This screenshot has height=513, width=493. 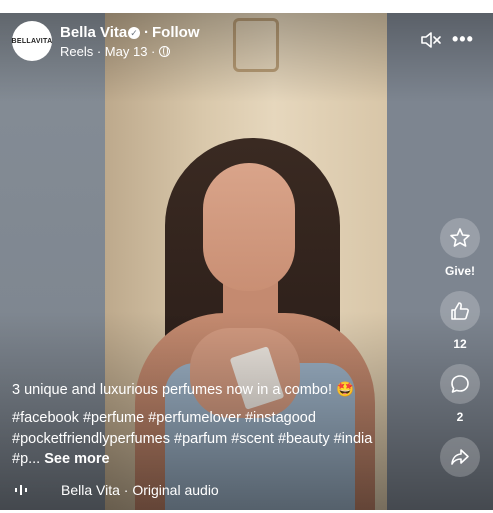 I want to click on like-count: 12, so click(x=460, y=344).